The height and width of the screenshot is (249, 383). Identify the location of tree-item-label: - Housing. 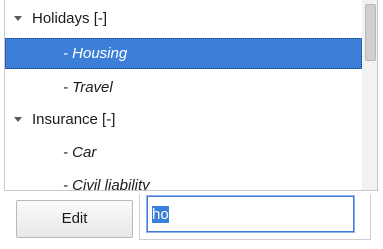
(95, 53).